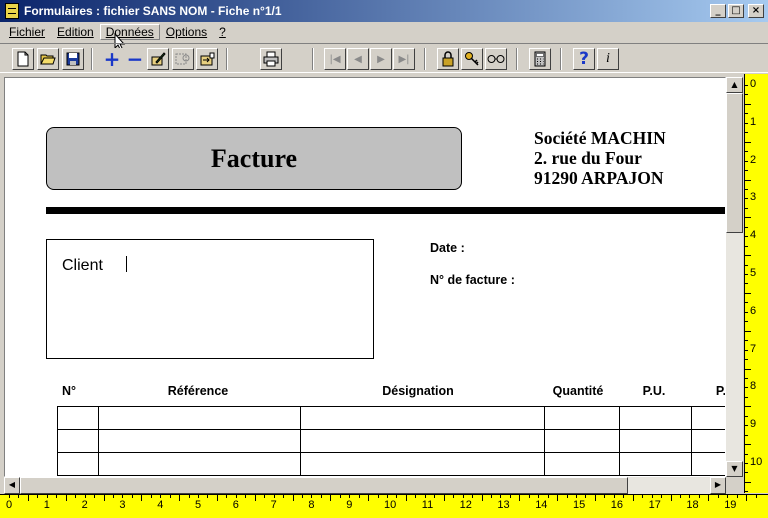  What do you see at coordinates (756, 11) in the screenshot?
I see `close-button: ×` at bounding box center [756, 11].